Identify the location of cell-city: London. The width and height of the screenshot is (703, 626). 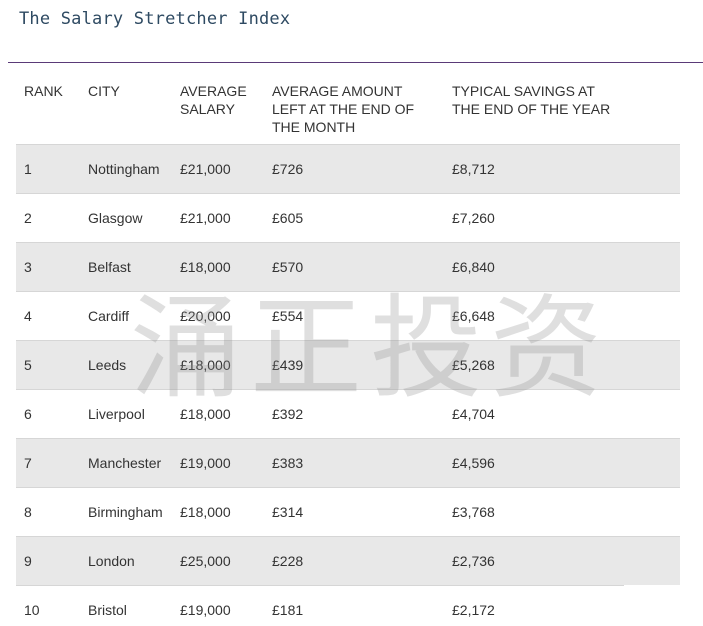
(111, 561).